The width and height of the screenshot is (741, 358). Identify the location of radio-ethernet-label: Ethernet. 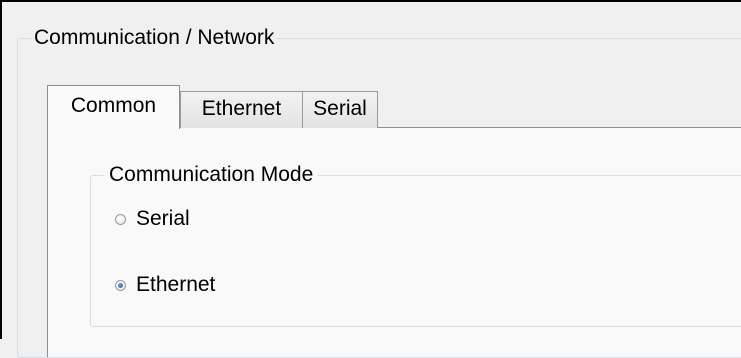
(175, 285).